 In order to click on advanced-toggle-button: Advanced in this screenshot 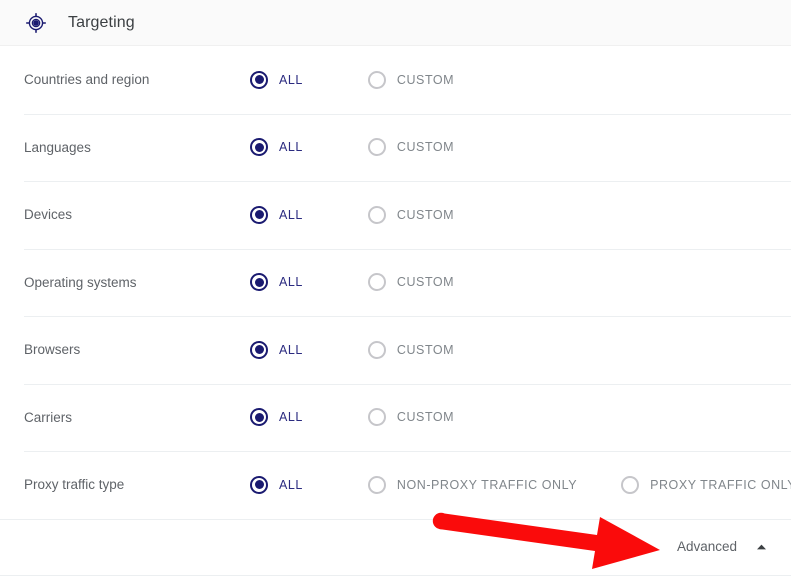, I will do `click(722, 547)`.